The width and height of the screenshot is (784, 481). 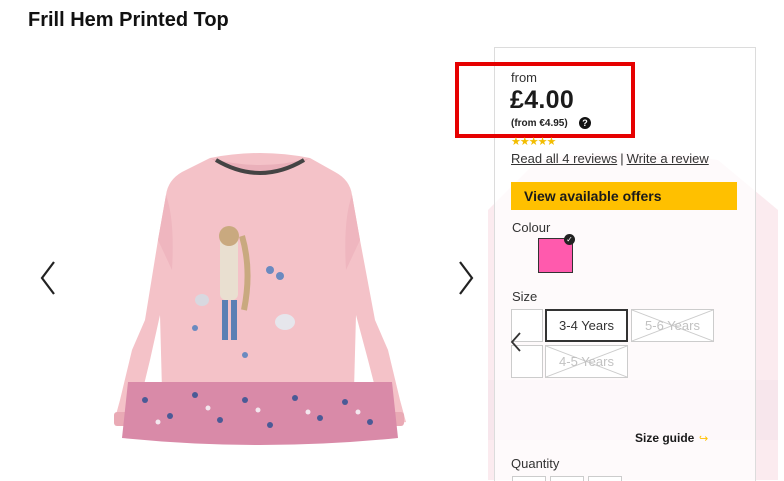 What do you see at coordinates (668, 158) in the screenshot?
I see `write-review-link: Write a review` at bounding box center [668, 158].